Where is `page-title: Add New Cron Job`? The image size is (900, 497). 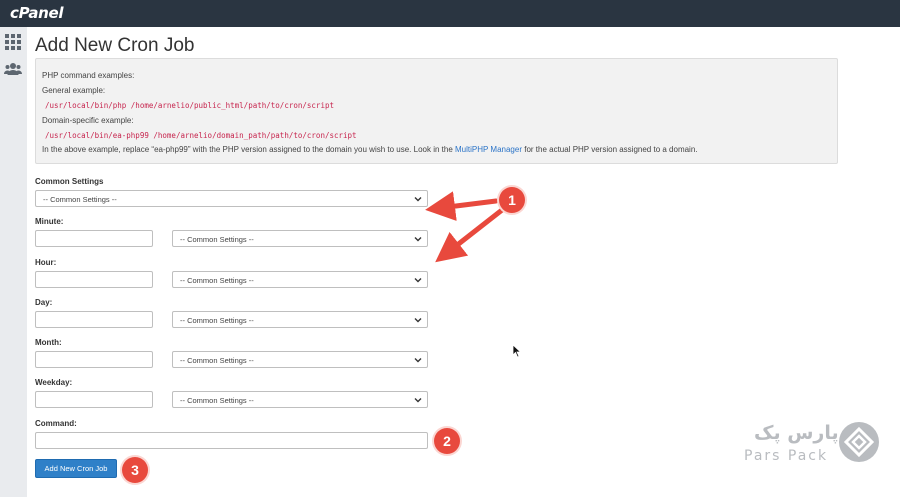
page-title: Add New Cron Job is located at coordinates (115, 45).